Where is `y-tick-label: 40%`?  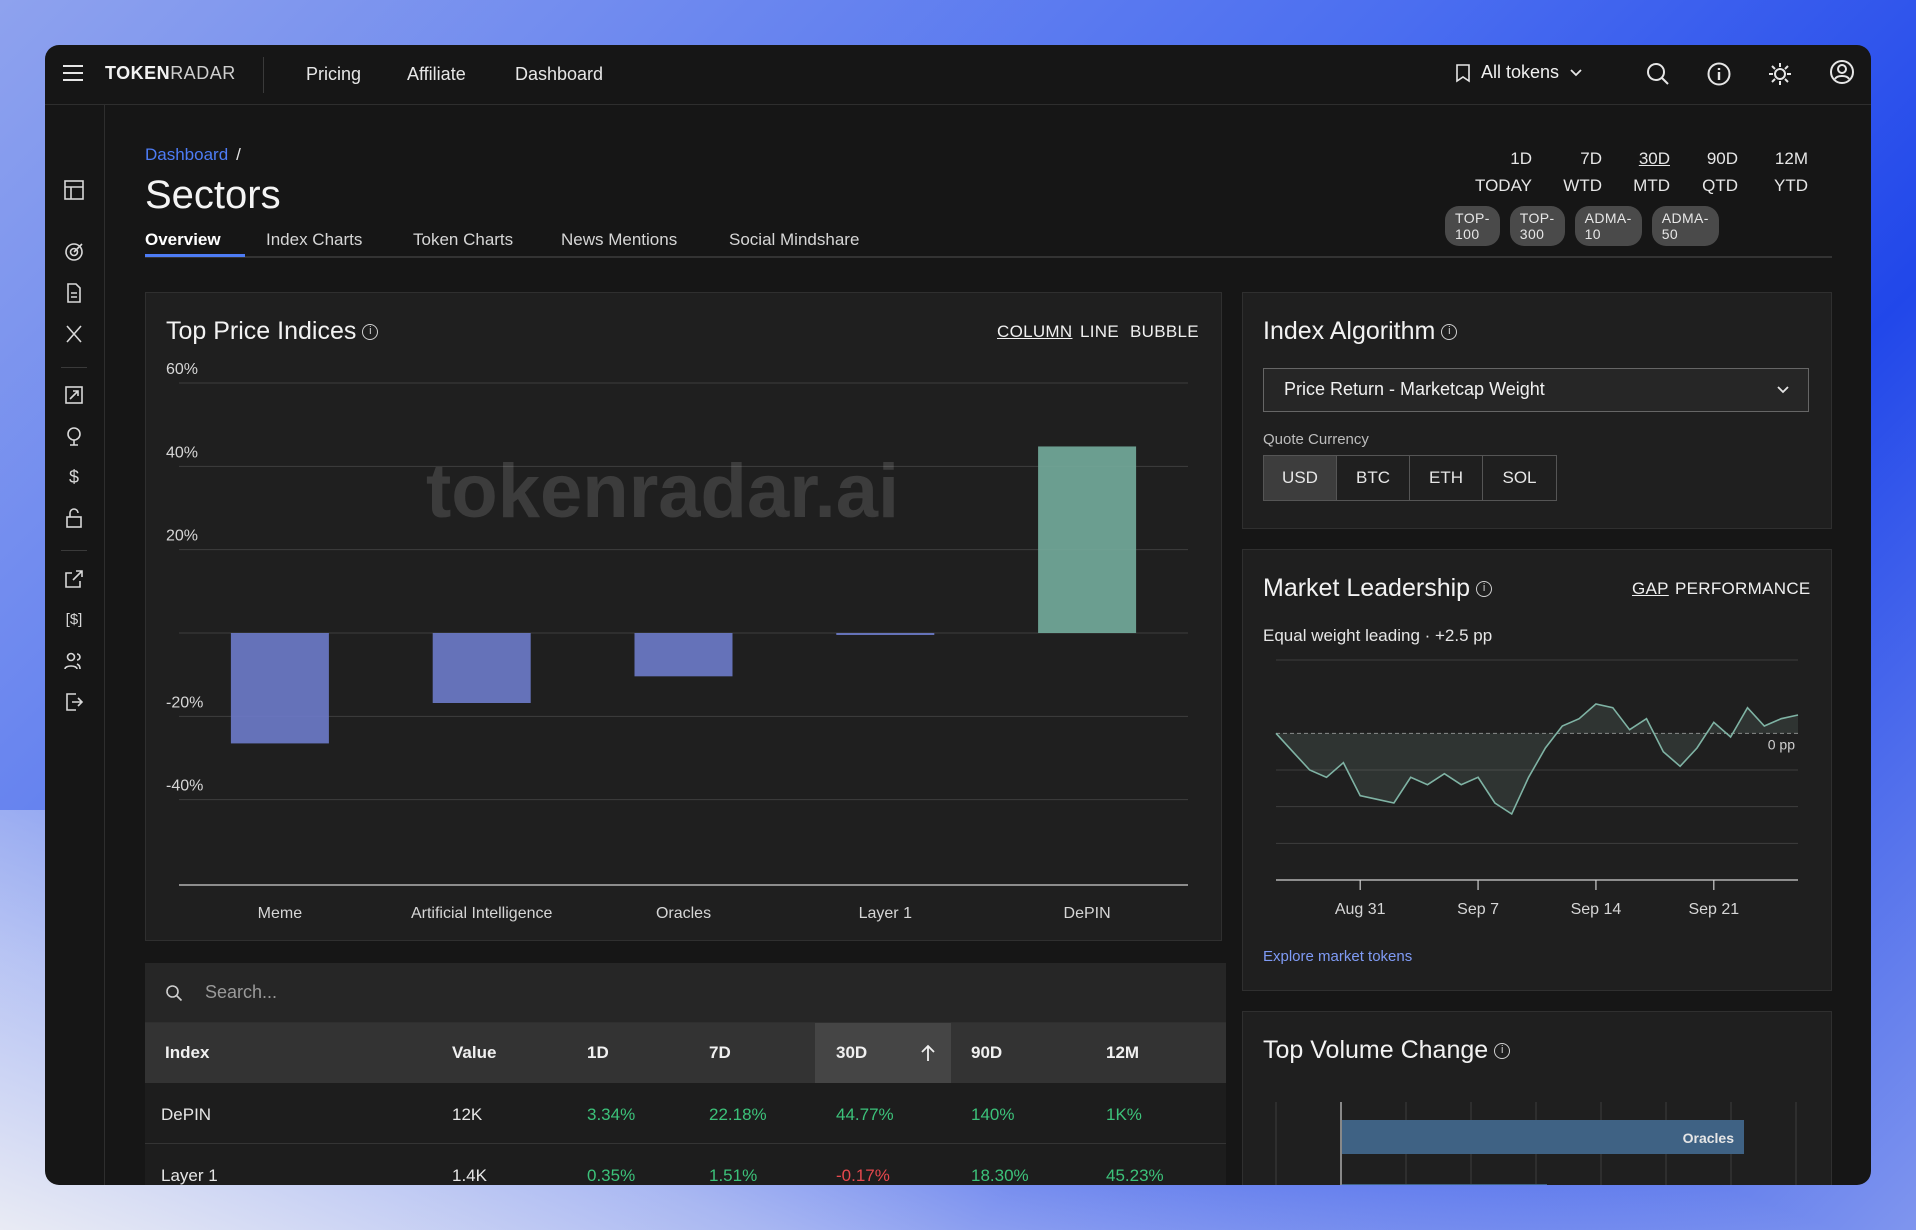 y-tick-label: 40% is located at coordinates (182, 452).